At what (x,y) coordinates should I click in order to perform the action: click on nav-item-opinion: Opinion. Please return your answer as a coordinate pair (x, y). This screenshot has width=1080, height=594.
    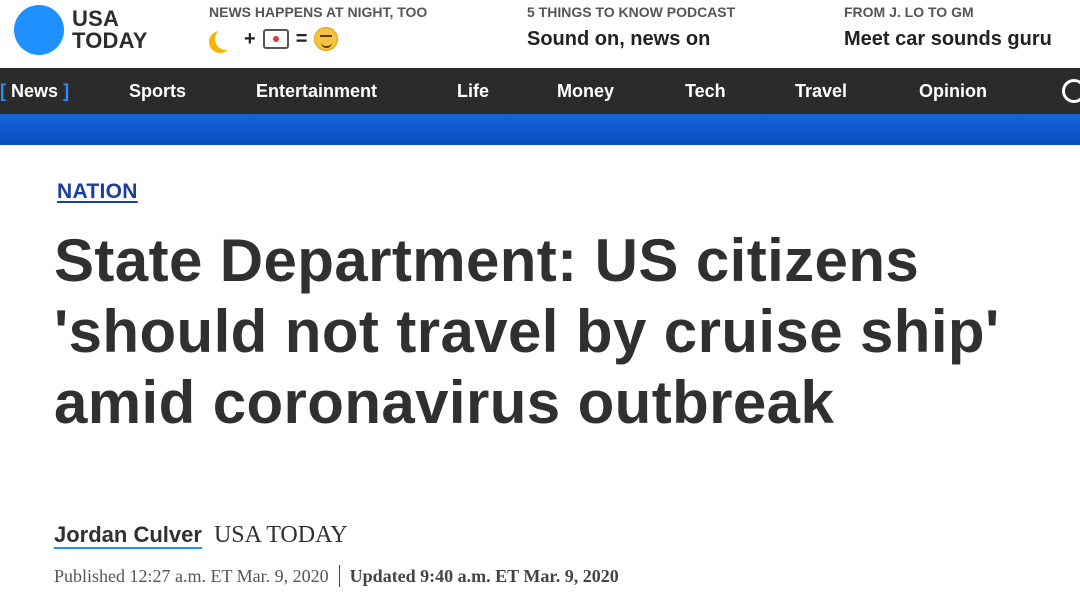
    Looking at the image, I should click on (953, 91).